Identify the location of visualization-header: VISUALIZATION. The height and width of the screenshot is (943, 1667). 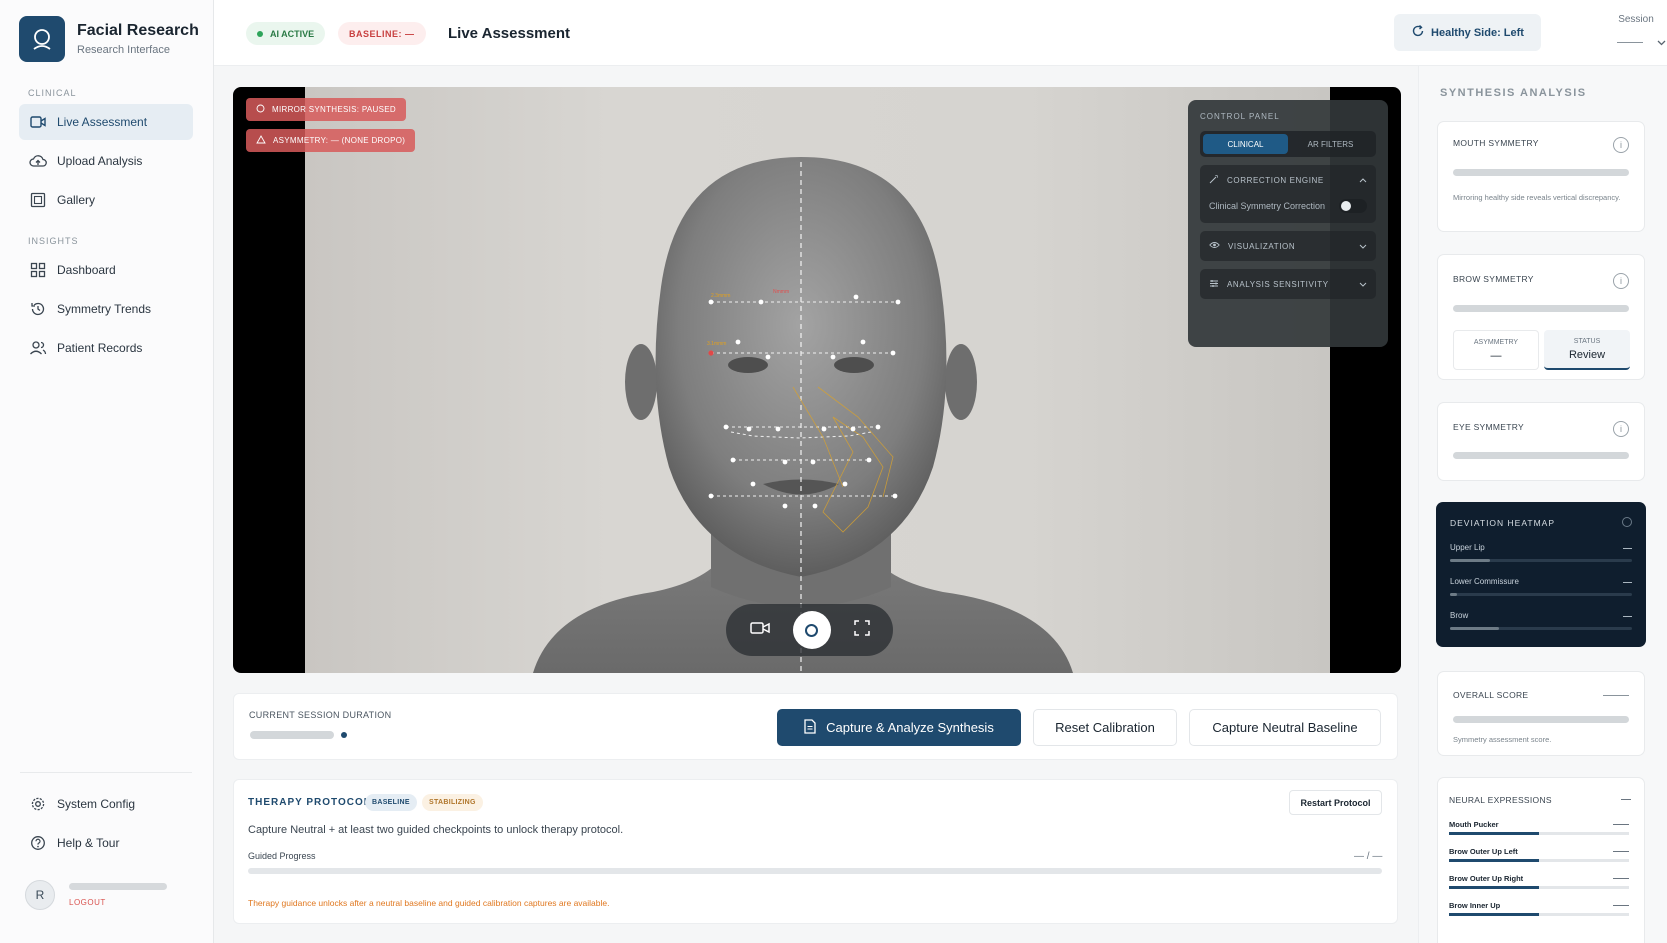
(1288, 246).